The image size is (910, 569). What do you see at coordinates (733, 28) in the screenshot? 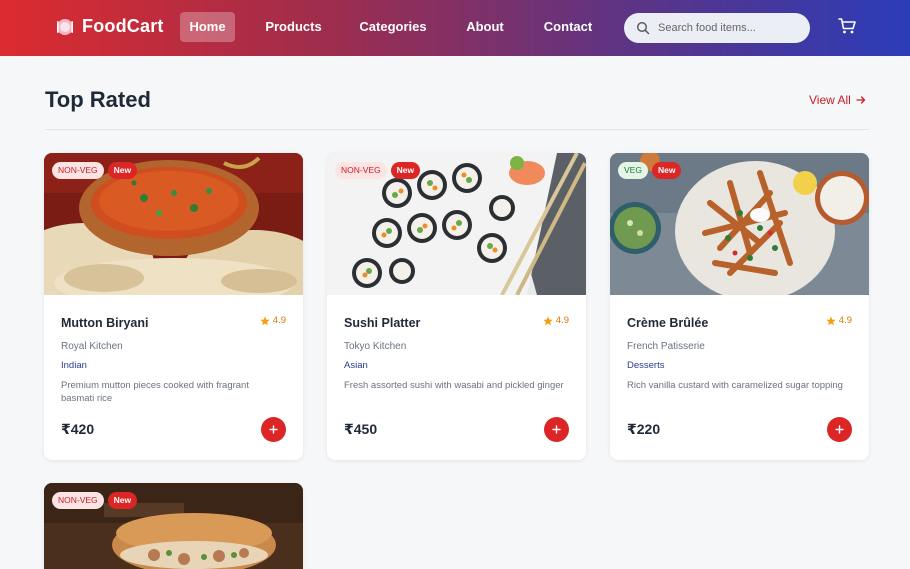
I see `search-input` at bounding box center [733, 28].